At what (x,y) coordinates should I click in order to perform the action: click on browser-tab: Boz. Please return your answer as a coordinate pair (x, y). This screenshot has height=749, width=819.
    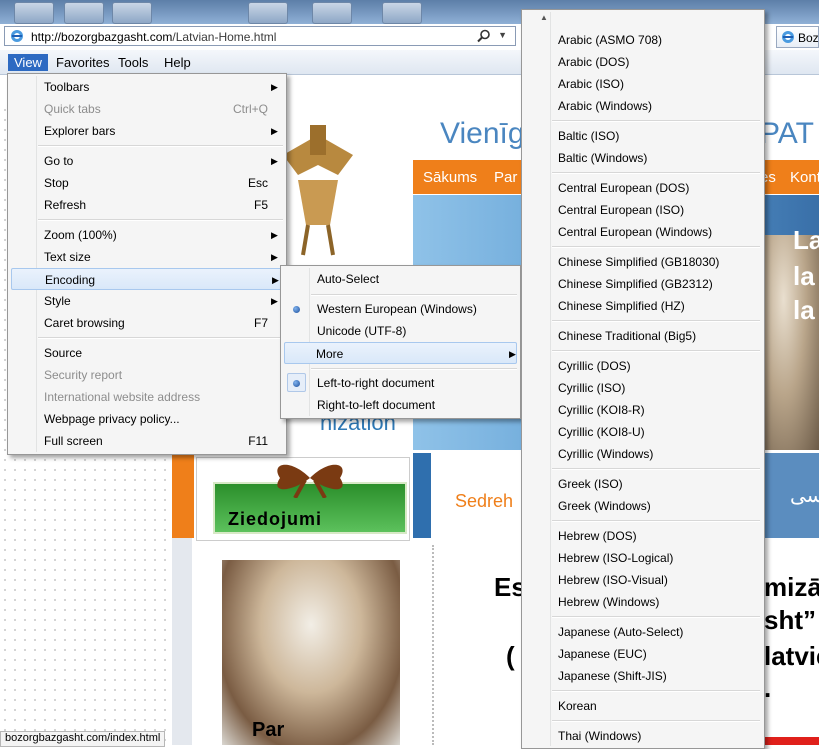
    Looking at the image, I should click on (797, 37).